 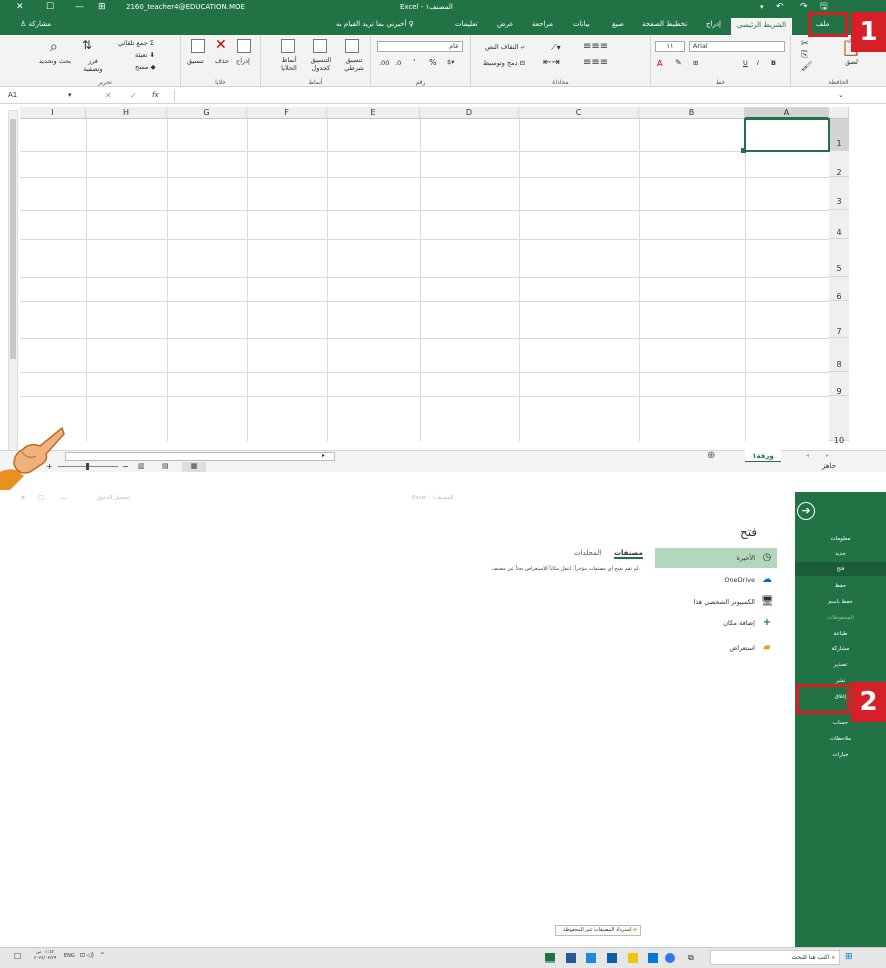 I want to click on zoom-slider-thumb, so click(x=87, y=466).